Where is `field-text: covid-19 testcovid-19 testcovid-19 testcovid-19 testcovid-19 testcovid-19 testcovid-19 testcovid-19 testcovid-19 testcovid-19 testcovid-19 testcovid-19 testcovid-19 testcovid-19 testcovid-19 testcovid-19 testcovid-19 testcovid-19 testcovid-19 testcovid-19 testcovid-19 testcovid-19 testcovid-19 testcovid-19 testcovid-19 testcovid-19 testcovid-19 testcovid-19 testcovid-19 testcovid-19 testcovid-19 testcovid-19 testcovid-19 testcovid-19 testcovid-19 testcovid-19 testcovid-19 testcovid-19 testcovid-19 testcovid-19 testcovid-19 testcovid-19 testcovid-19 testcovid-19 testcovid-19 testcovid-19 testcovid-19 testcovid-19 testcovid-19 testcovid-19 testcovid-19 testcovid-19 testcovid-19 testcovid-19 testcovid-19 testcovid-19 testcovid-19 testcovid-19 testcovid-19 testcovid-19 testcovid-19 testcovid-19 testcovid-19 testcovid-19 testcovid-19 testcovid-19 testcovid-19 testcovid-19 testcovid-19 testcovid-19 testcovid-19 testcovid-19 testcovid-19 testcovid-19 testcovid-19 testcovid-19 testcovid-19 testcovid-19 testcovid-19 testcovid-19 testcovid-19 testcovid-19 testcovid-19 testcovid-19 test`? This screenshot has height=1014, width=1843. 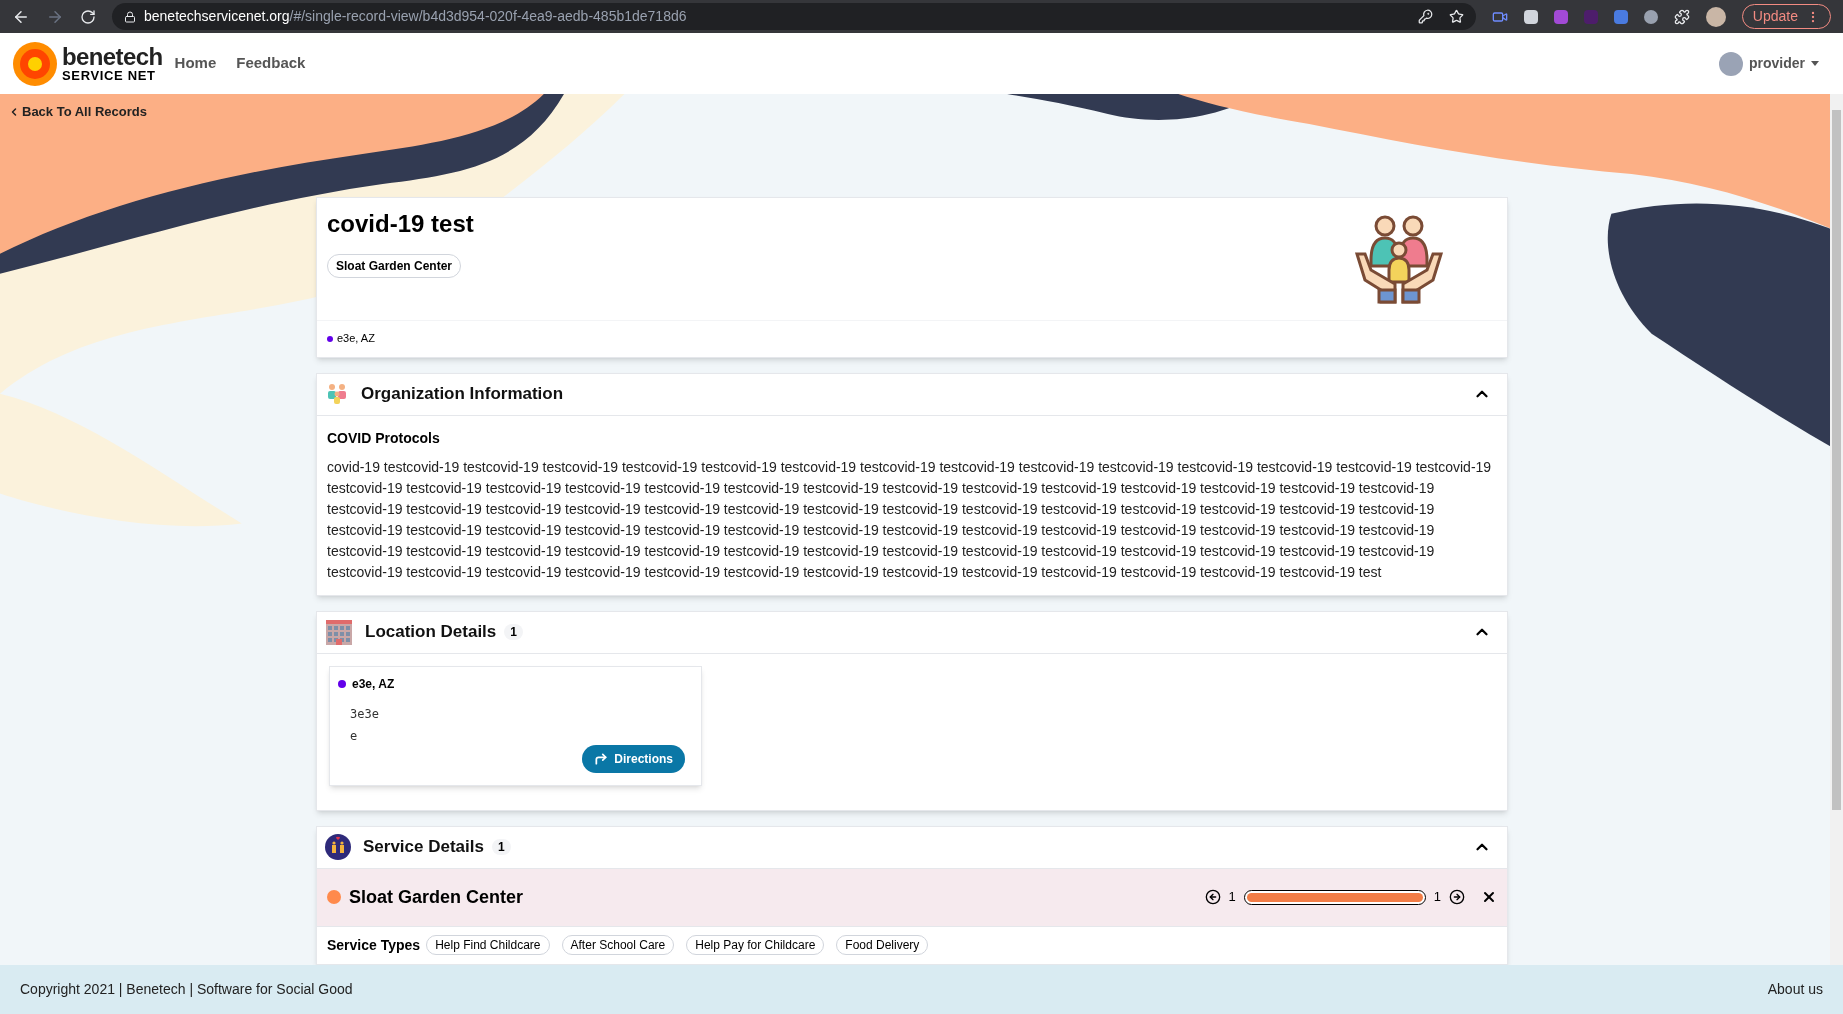
field-text: covid-19 testcovid-19 testcovid-19 testcovid-19 testcovid-19 testcovid-19 testcovid-19 testcovid-19 testcovid-19 testcovid-19 testcovid-19 testcovid-19 testcovid-19 testcovid-19 testcovid-19 testcovid-19 testcovid-19 testcovid-19 testcovid-19 testcovid-19 testcovid-19 testcovid-19 testcovid-19 testcovid-19 testcovid-19 testcovid-19 testcovid-19 testcovid-19 testcovid-19 testcovid-19 testcovid-19 testcovid-19 testcovid-19 testcovid-19 testcovid-19 testcovid-19 testcovid-19 testcovid-19 testcovid-19 testcovid-19 testcovid-19 testcovid-19 testcovid-19 testcovid-19 testcovid-19 testcovid-19 testcovid-19 testcovid-19 testcovid-19 testcovid-19 testcovid-19 testcovid-19 testcovid-19 testcovid-19 testcovid-19 testcovid-19 testcovid-19 testcovid-19 testcovid-19 testcovid-19 testcovid-19 testcovid-19 testcovid-19 testcovid-19 testcovid-19 testcovid-19 testcovid-19 testcovid-19 testcovid-19 testcovid-19 testcovid-19 testcovid-19 testcovid-19 testcovid-19 testcovid-19 testcovid-19 testcovid-19 testcovid-19 testcovid-19 testcovid-19 testcovid-19 testcovid-19 testcovid-19 testcovid-19 test is located at coordinates (910, 519).